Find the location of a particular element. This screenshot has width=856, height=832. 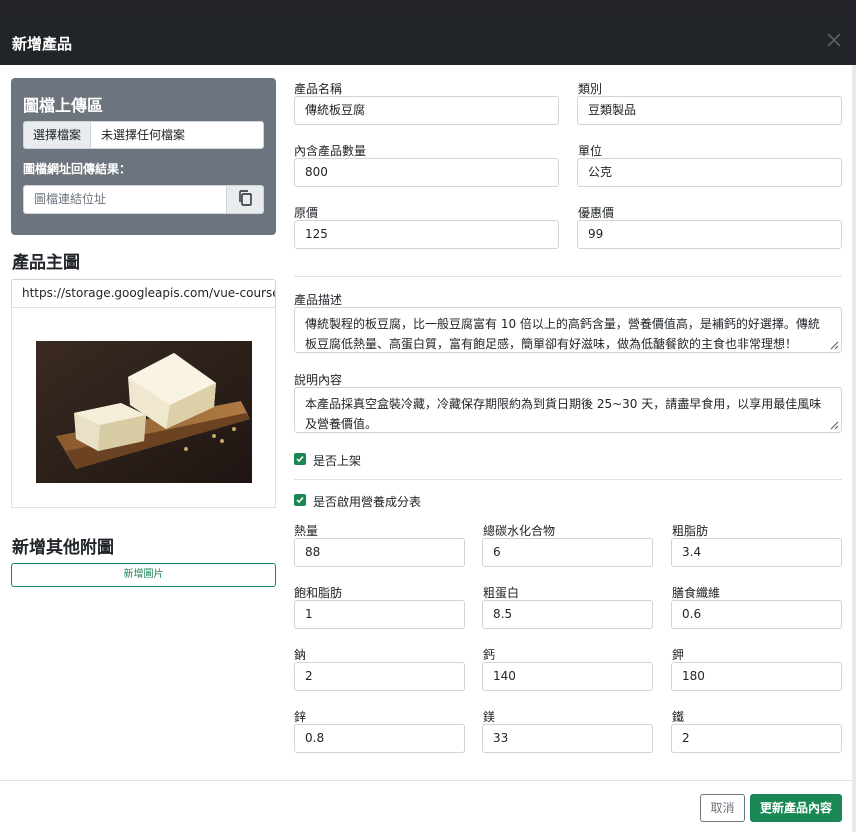

main-image-frame is located at coordinates (143, 407).